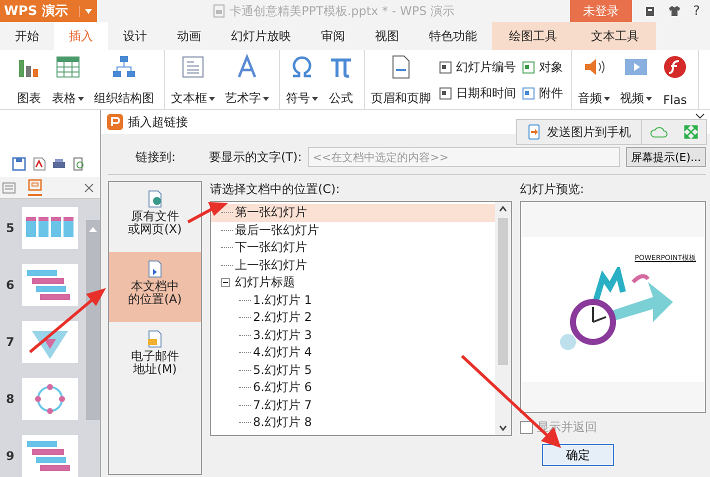  Describe the element at coordinates (333, 36) in the screenshot. I see `ribbon-tab: 审阅` at that location.